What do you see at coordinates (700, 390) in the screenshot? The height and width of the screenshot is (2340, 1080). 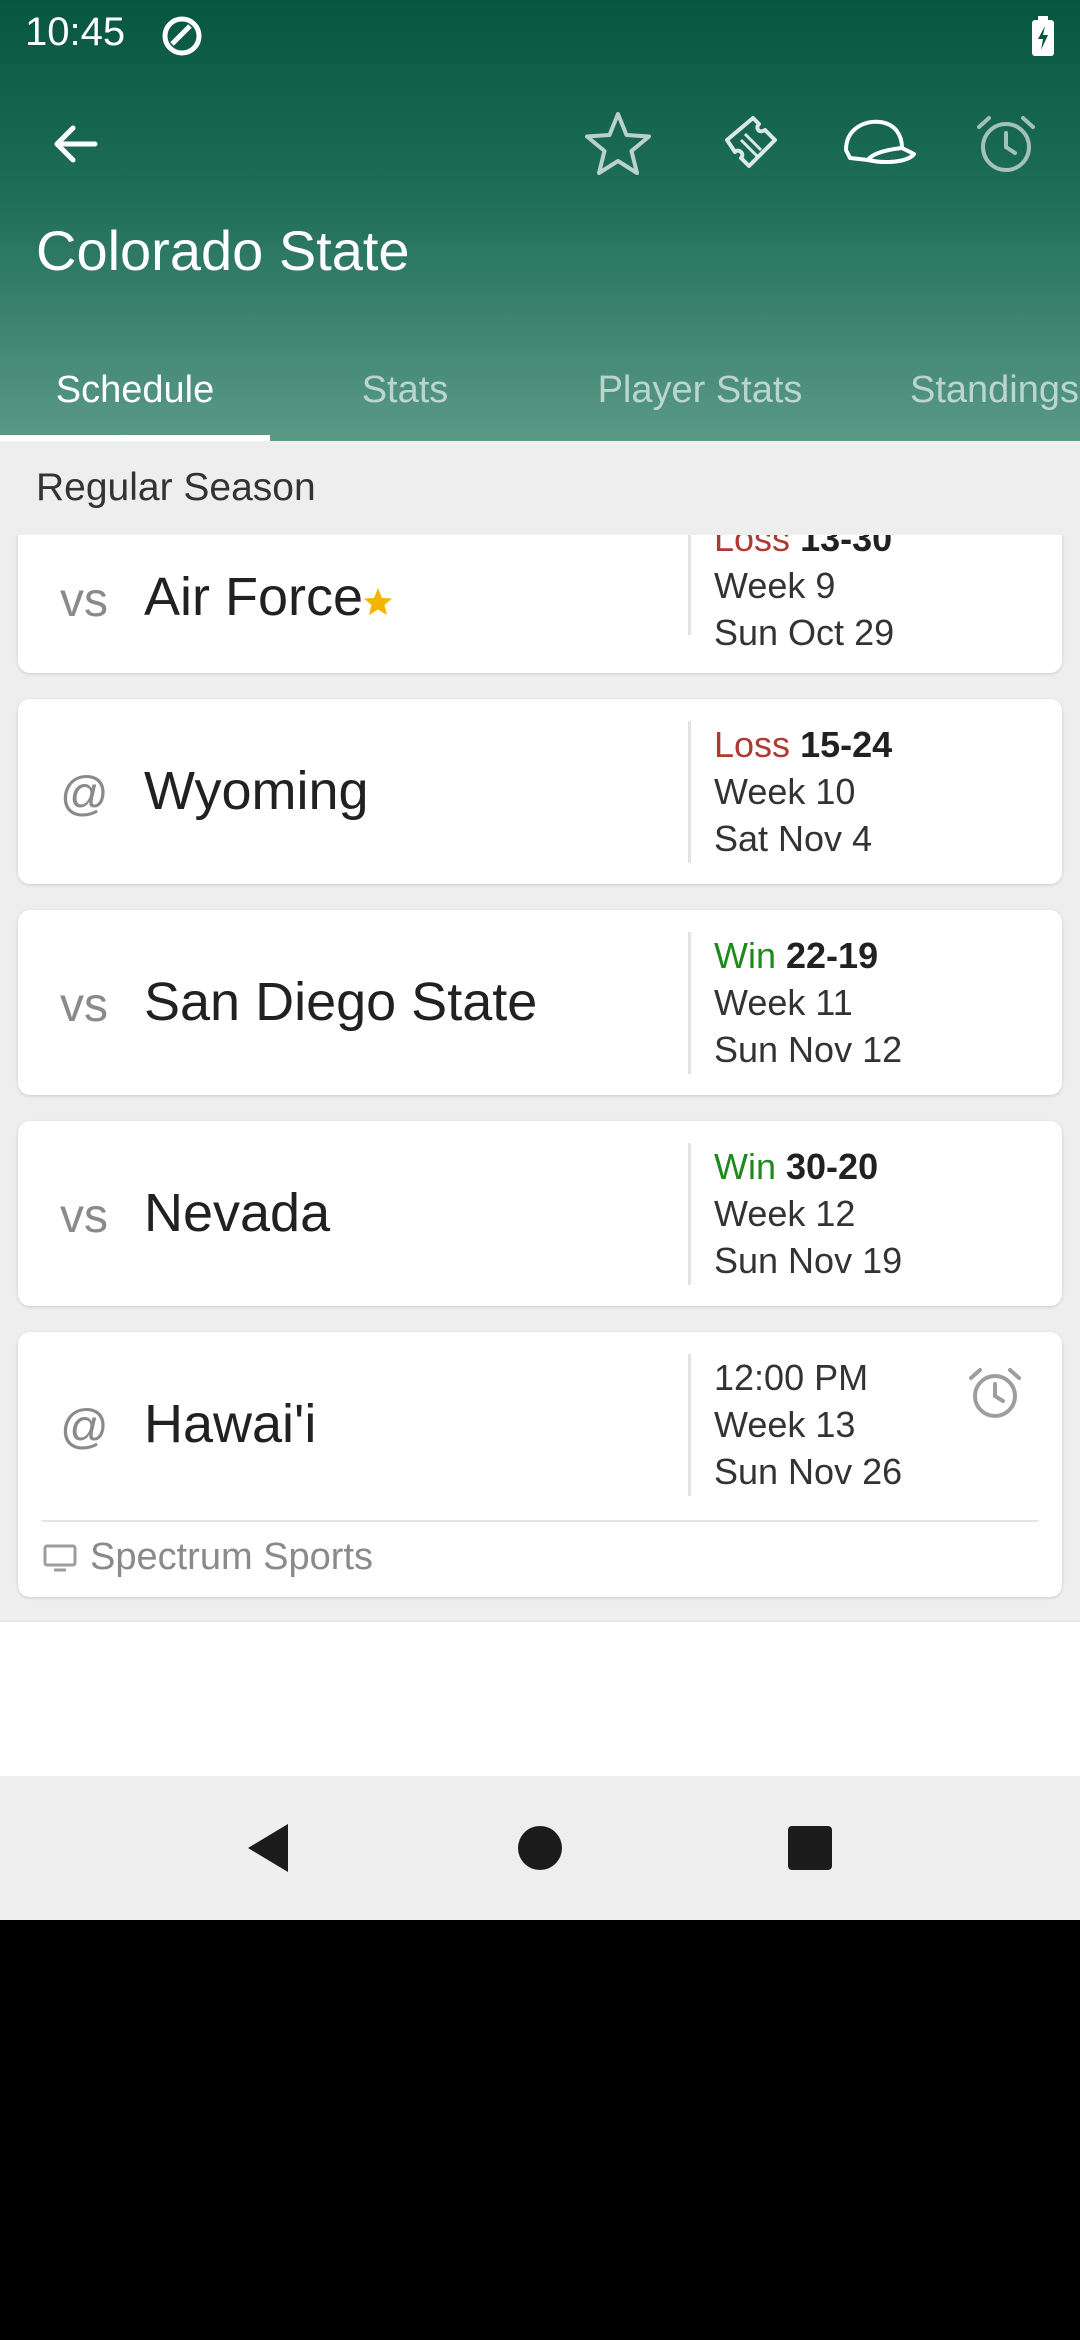 I see `tab-player-stats: Player Stats` at bounding box center [700, 390].